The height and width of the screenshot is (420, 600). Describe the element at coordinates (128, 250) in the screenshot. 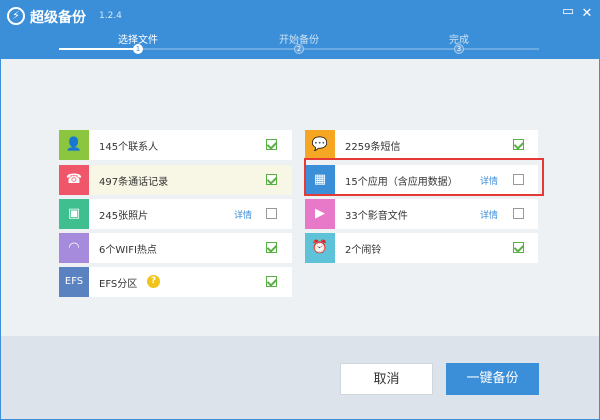

I see `item-label: 6个WIFI热点` at that location.